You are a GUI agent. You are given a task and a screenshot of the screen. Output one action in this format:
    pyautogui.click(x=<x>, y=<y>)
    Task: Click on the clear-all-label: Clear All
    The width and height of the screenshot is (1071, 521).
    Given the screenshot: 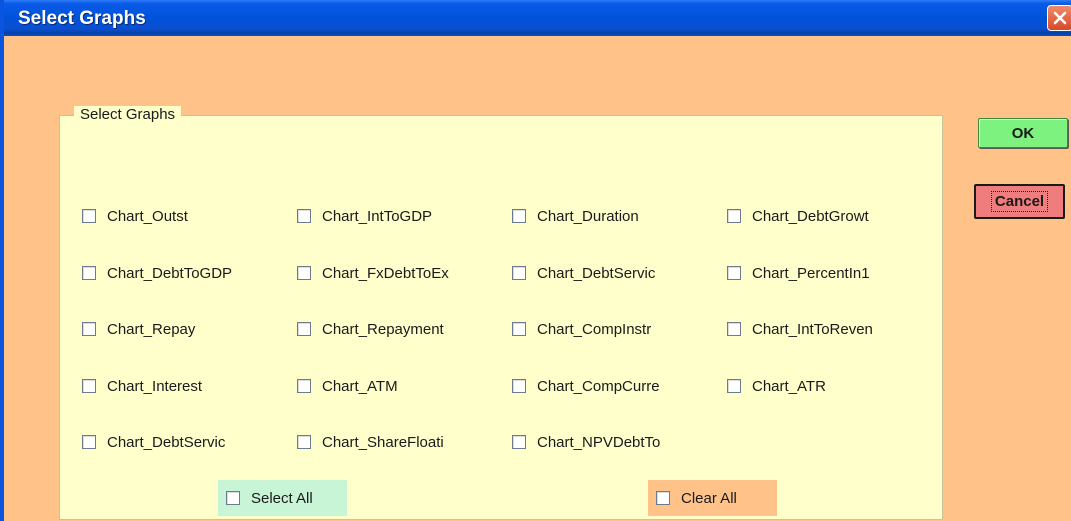 What is the action you would take?
    pyautogui.click(x=709, y=498)
    